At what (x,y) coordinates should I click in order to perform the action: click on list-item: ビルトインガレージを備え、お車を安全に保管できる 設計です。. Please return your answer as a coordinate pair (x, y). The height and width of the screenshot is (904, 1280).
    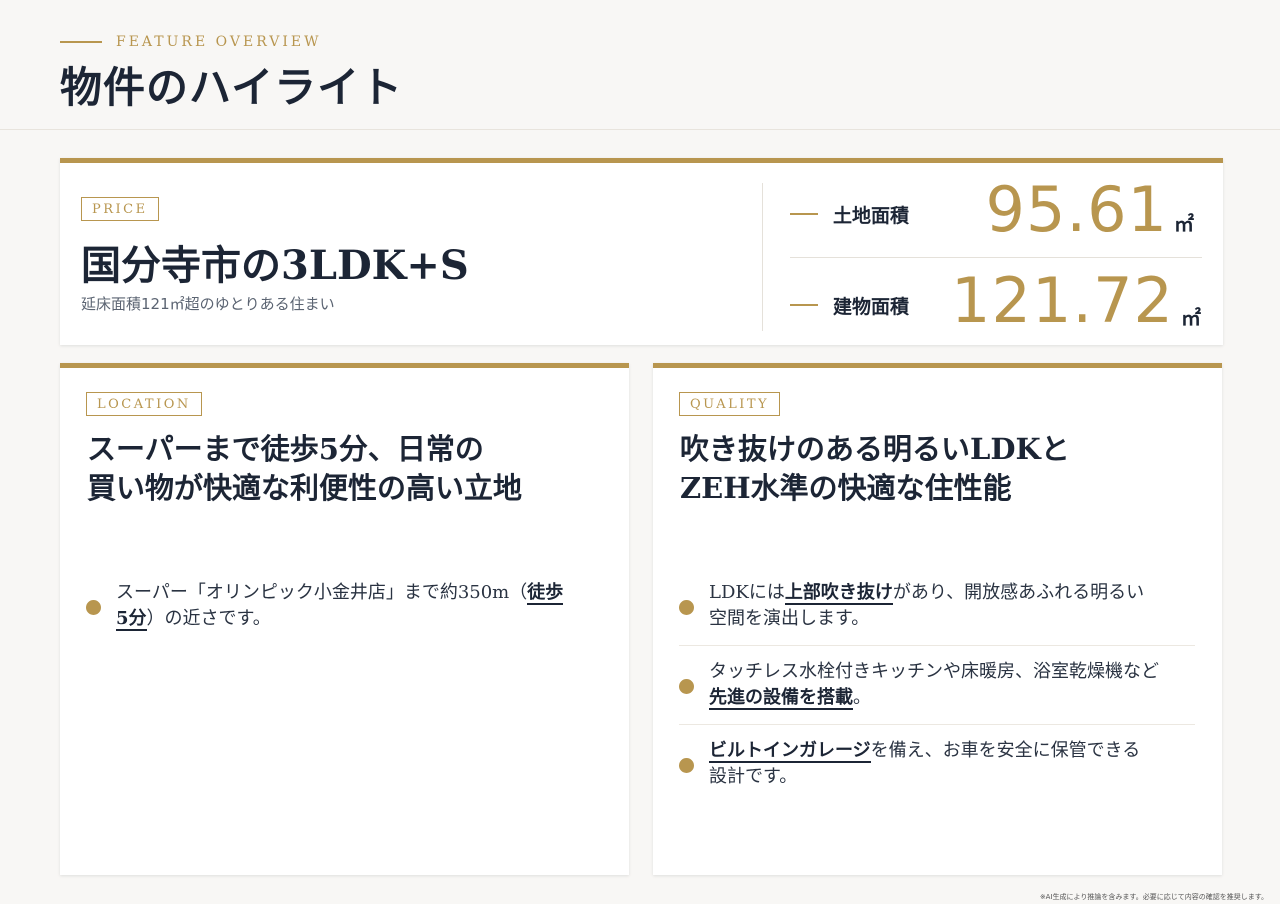
    Looking at the image, I should click on (937, 770).